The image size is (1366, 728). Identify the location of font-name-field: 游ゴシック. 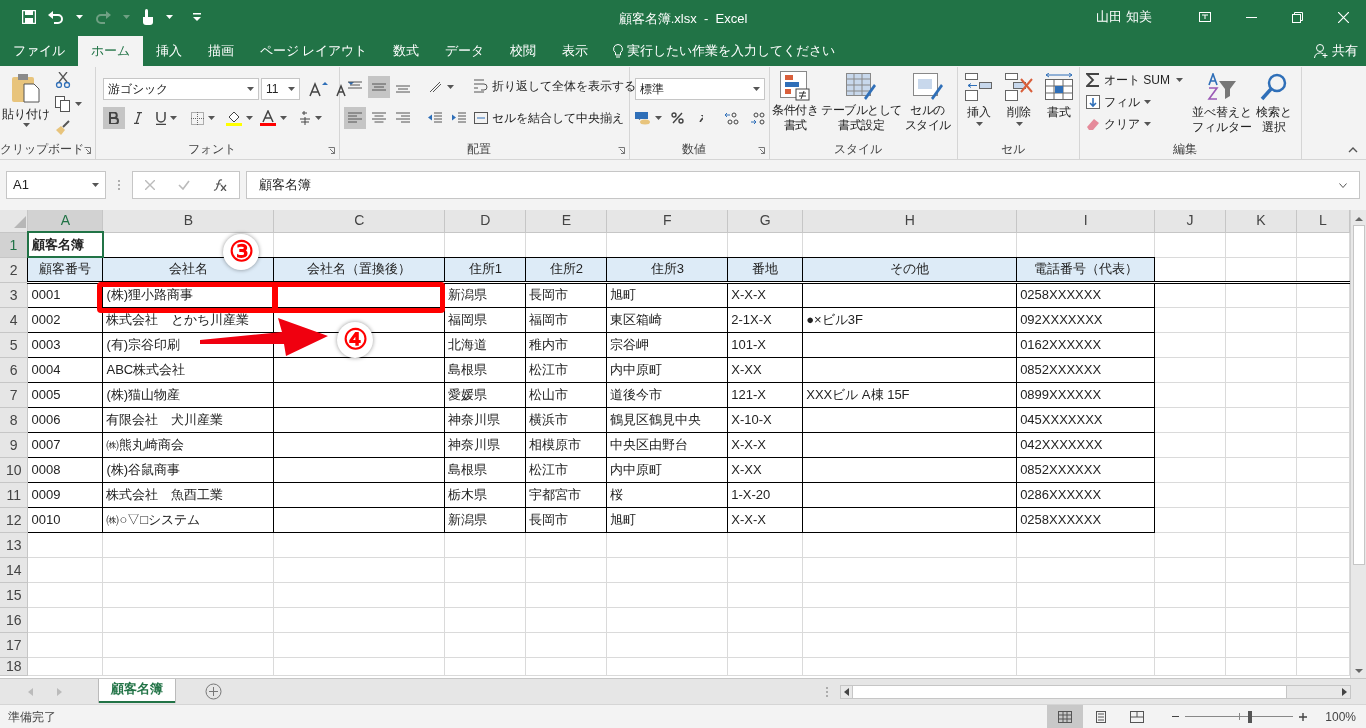
(181, 89).